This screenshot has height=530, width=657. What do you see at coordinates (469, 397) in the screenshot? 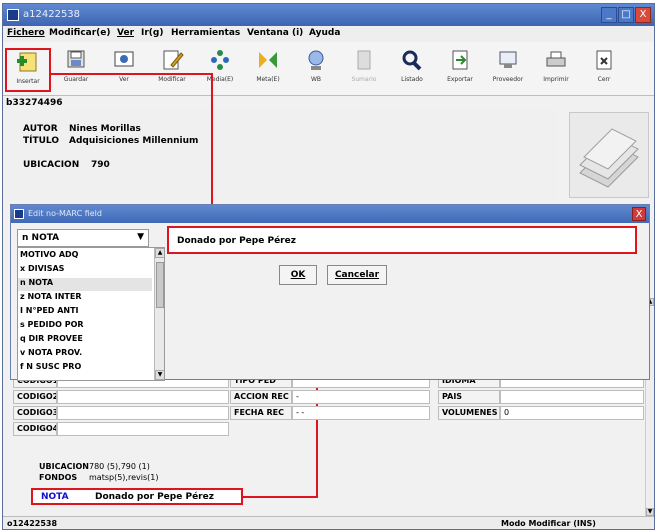
I see `field-label: PAIS` at bounding box center [469, 397].